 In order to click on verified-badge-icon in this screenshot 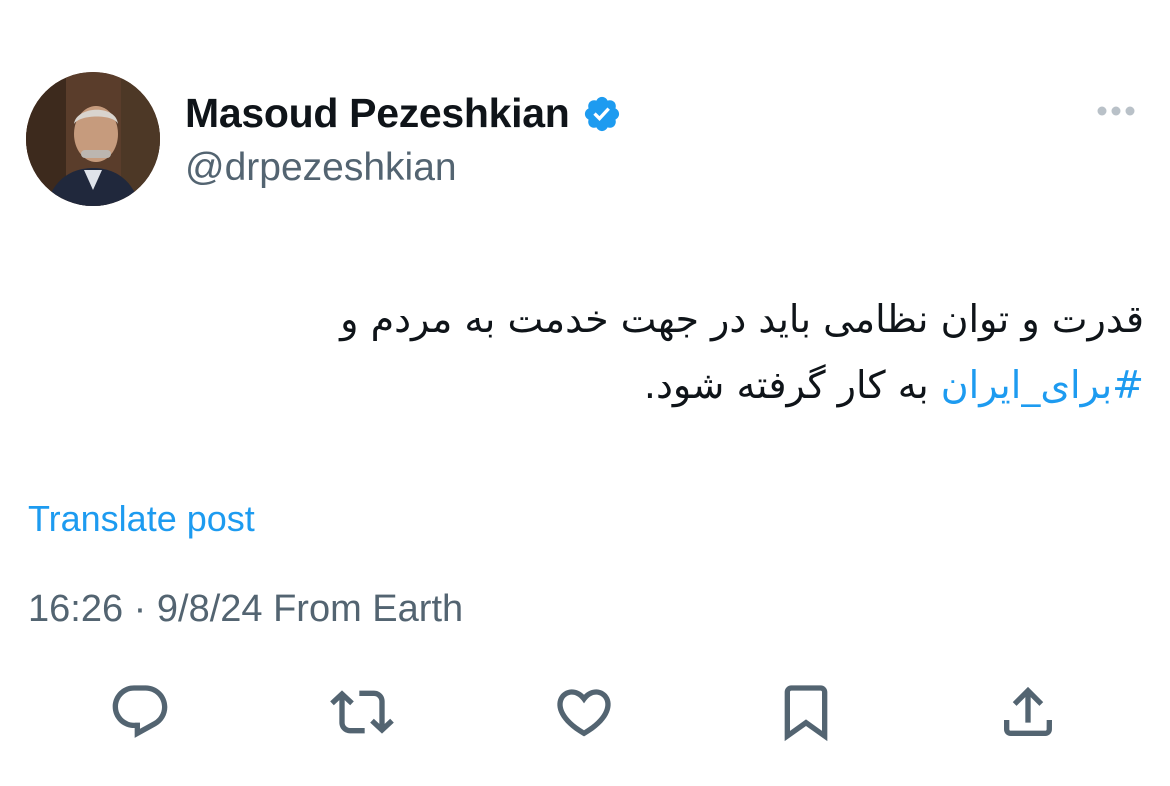, I will do `click(602, 114)`.